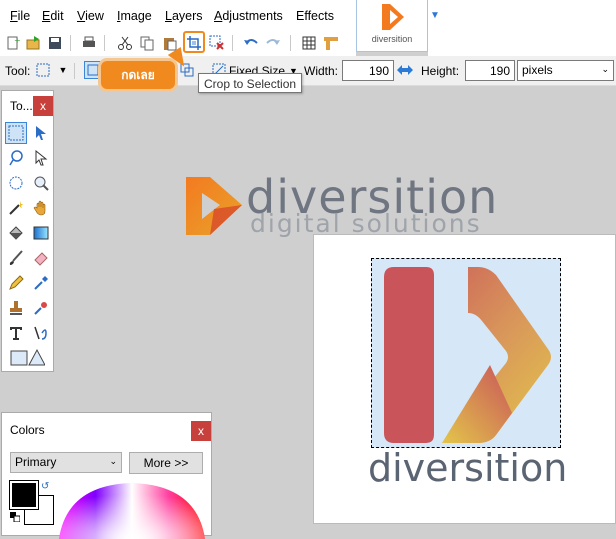  Describe the element at coordinates (468, 468) in the screenshot. I see `image-brand-text: diversition` at that location.